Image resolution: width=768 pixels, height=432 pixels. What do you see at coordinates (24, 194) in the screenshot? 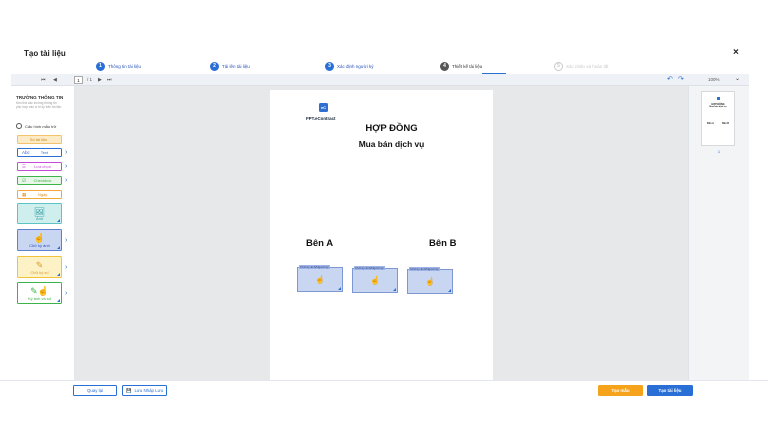
I see `calendar-icon: ▦` at bounding box center [24, 194].